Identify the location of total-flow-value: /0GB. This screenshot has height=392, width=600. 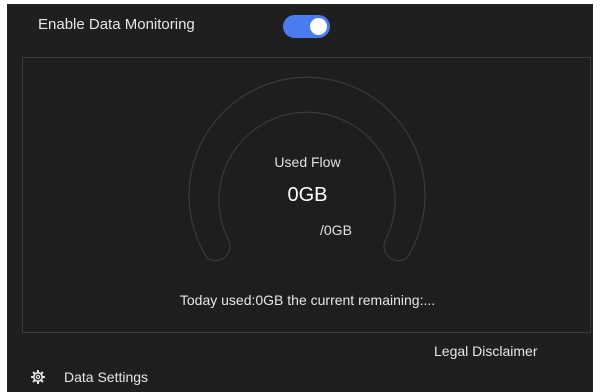
(336, 230).